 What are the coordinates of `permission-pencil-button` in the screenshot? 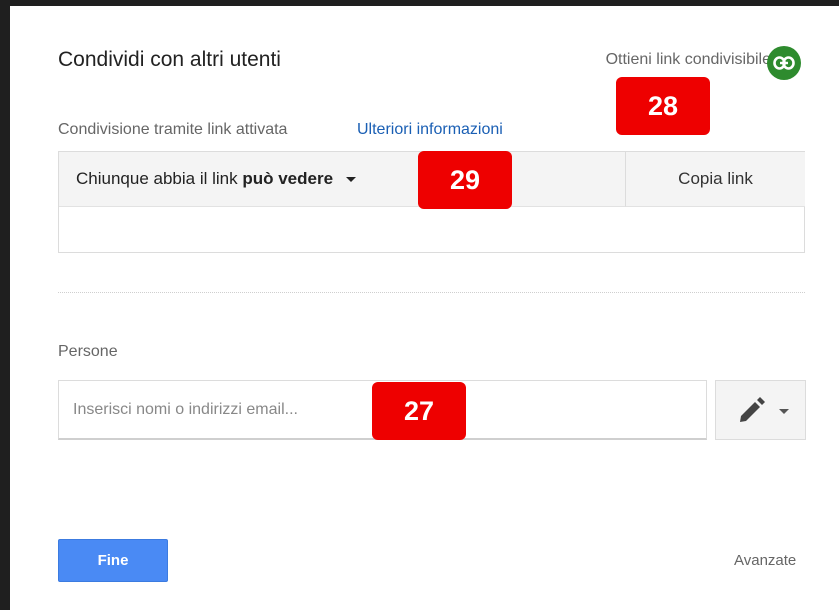 It's located at (760, 410).